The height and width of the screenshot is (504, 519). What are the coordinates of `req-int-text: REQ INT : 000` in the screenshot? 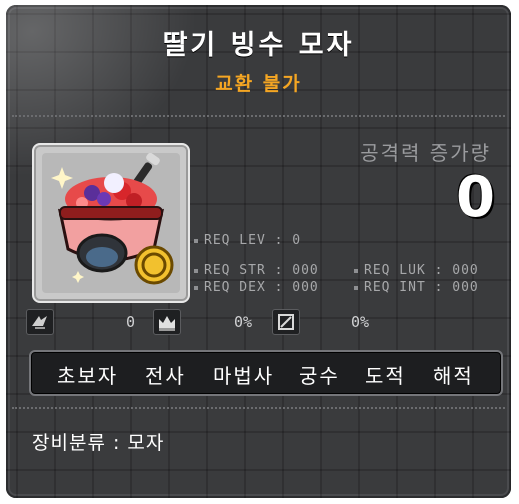 It's located at (421, 287).